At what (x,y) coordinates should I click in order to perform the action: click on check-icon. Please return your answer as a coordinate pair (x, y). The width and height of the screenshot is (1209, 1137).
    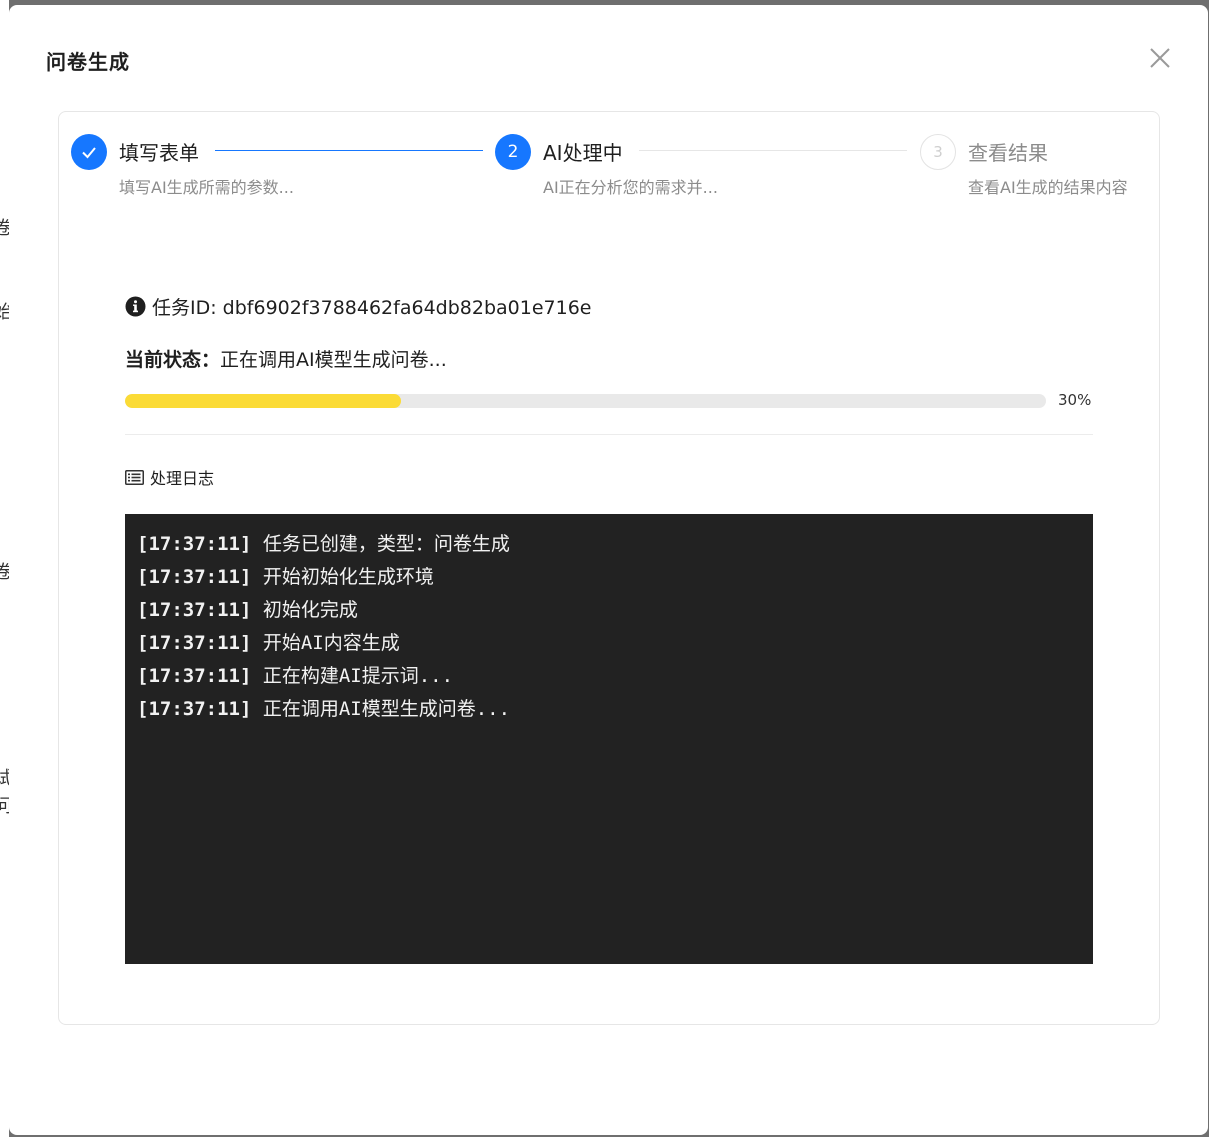
    Looking at the image, I should click on (89, 153).